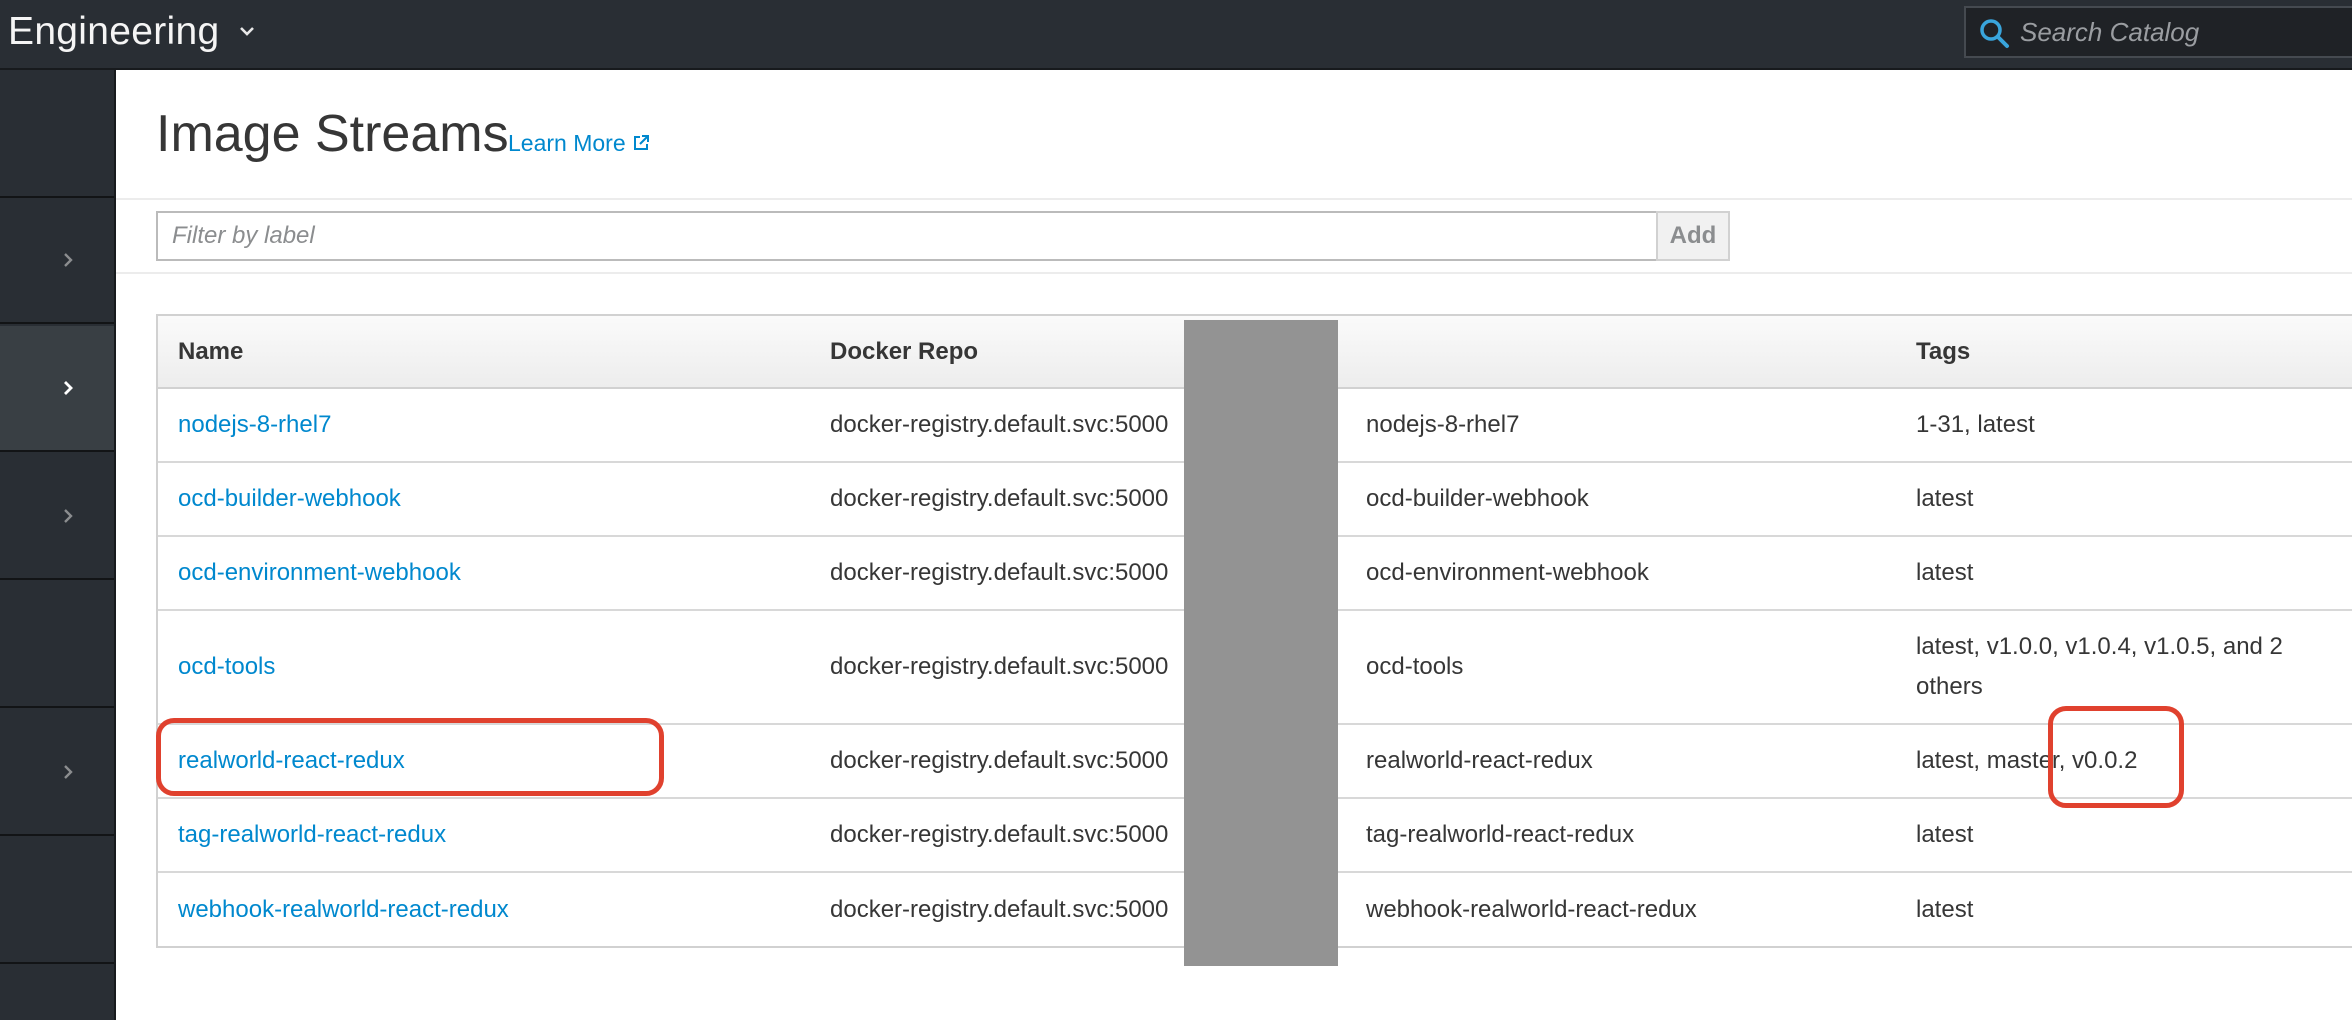  What do you see at coordinates (1415, 666) in the screenshot?
I see `repo-suffix: ocd-tools` at bounding box center [1415, 666].